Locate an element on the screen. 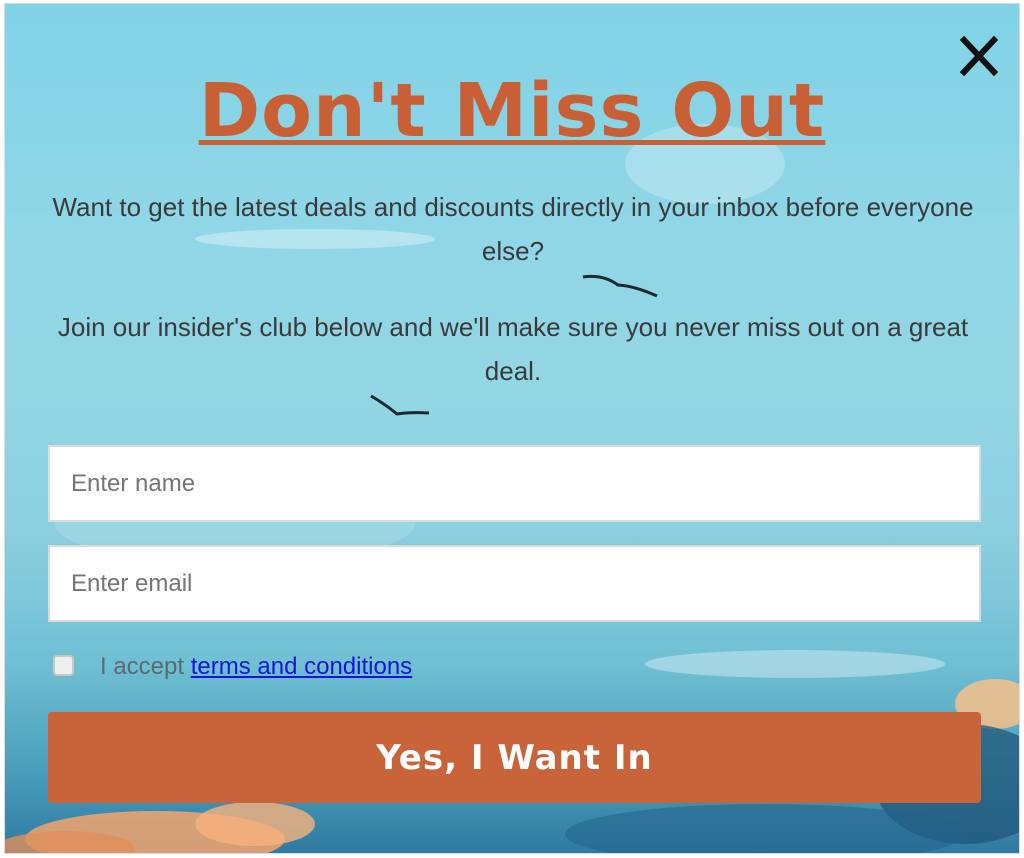 The height and width of the screenshot is (858, 1024). close-button is located at coordinates (979, 56).